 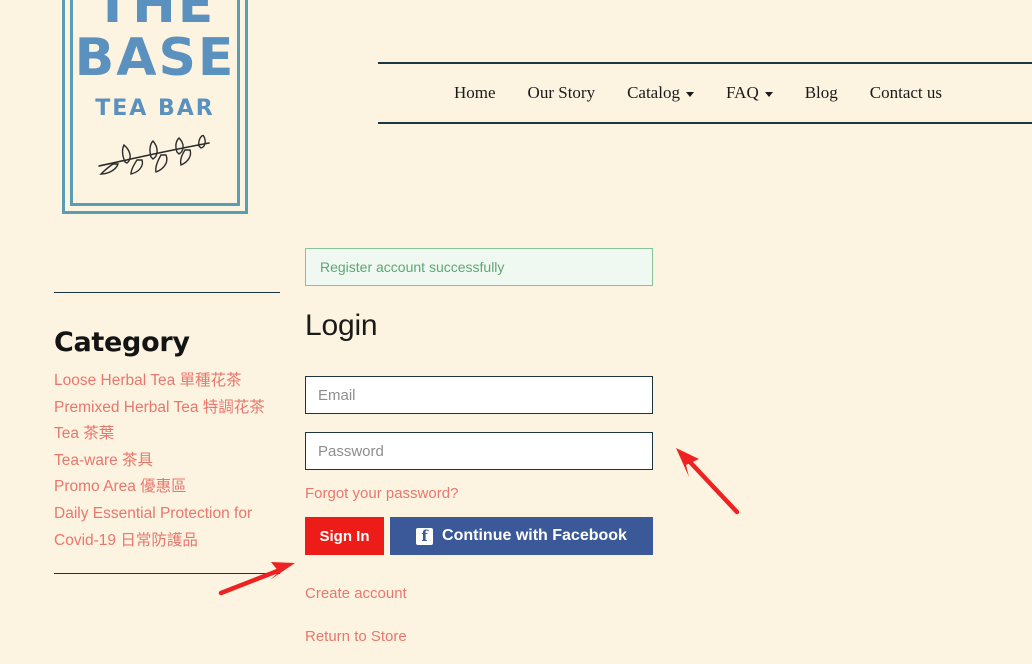 I want to click on nav-item-contact-us: Contact us, so click(x=906, y=93).